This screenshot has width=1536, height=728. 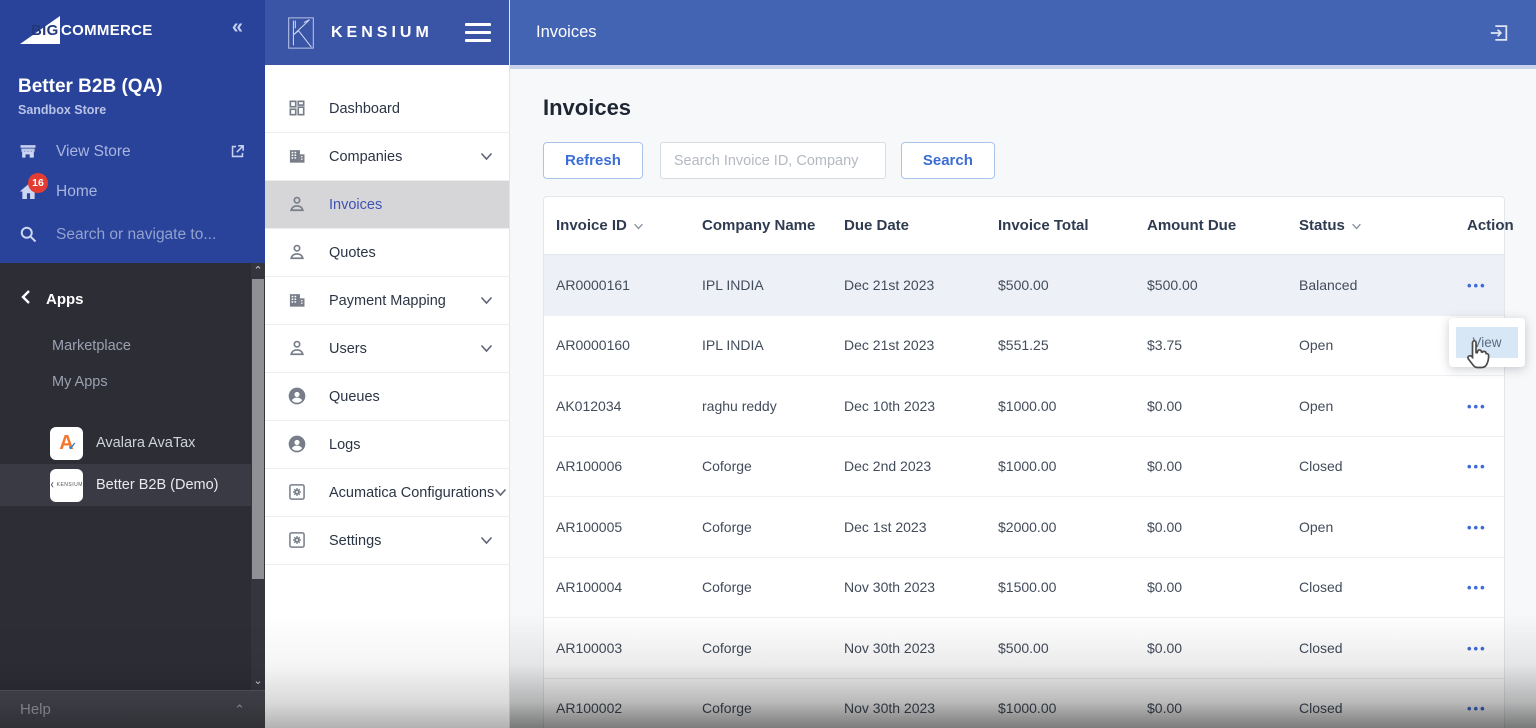 I want to click on cell-invoice-total: $2000.00, so click(x=1027, y=526).